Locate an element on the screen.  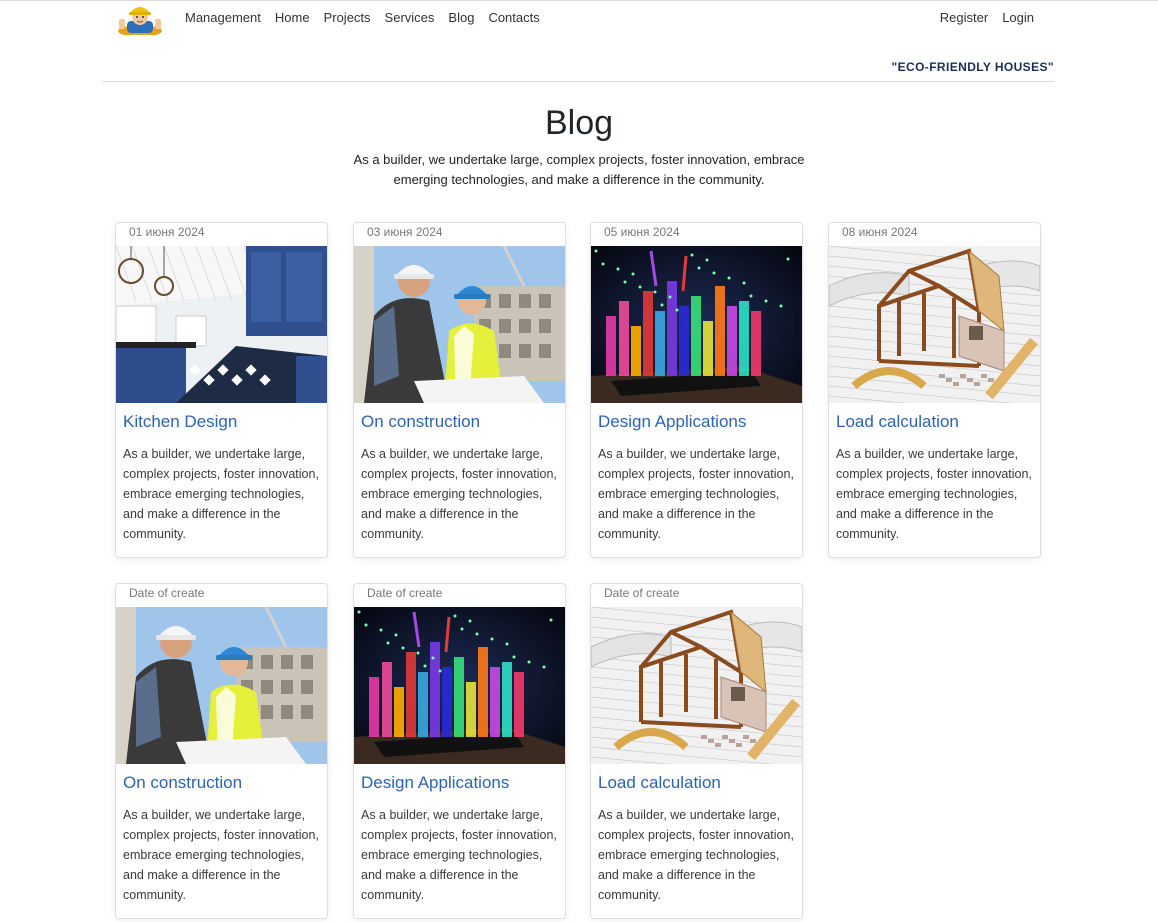
card-date: 05 июня 2024 is located at coordinates (642, 232).